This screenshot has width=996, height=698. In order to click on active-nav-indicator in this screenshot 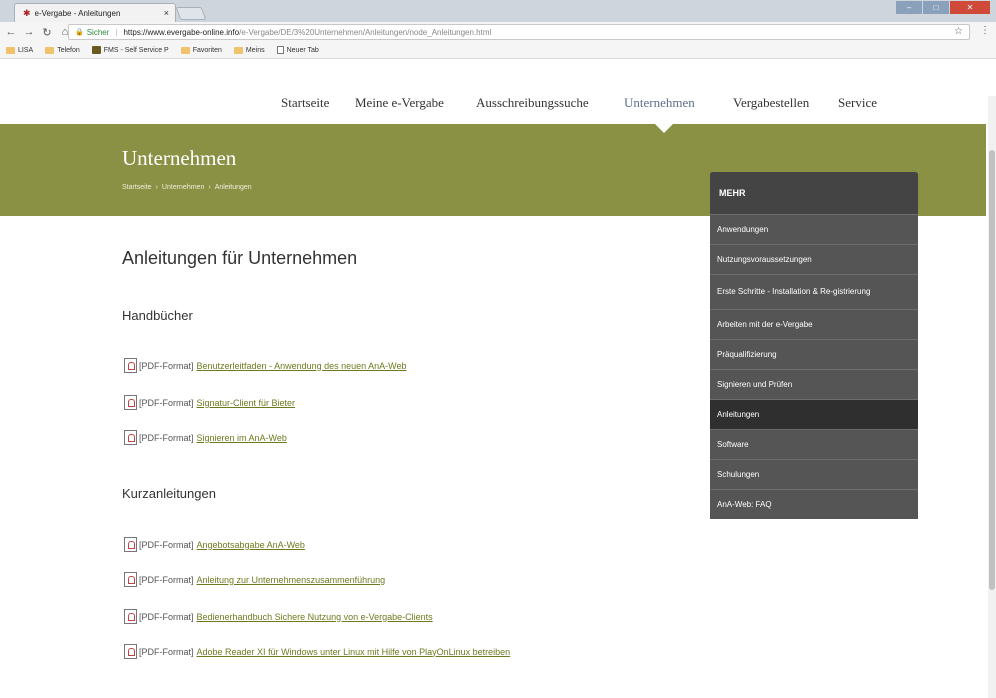, I will do `click(664, 128)`.